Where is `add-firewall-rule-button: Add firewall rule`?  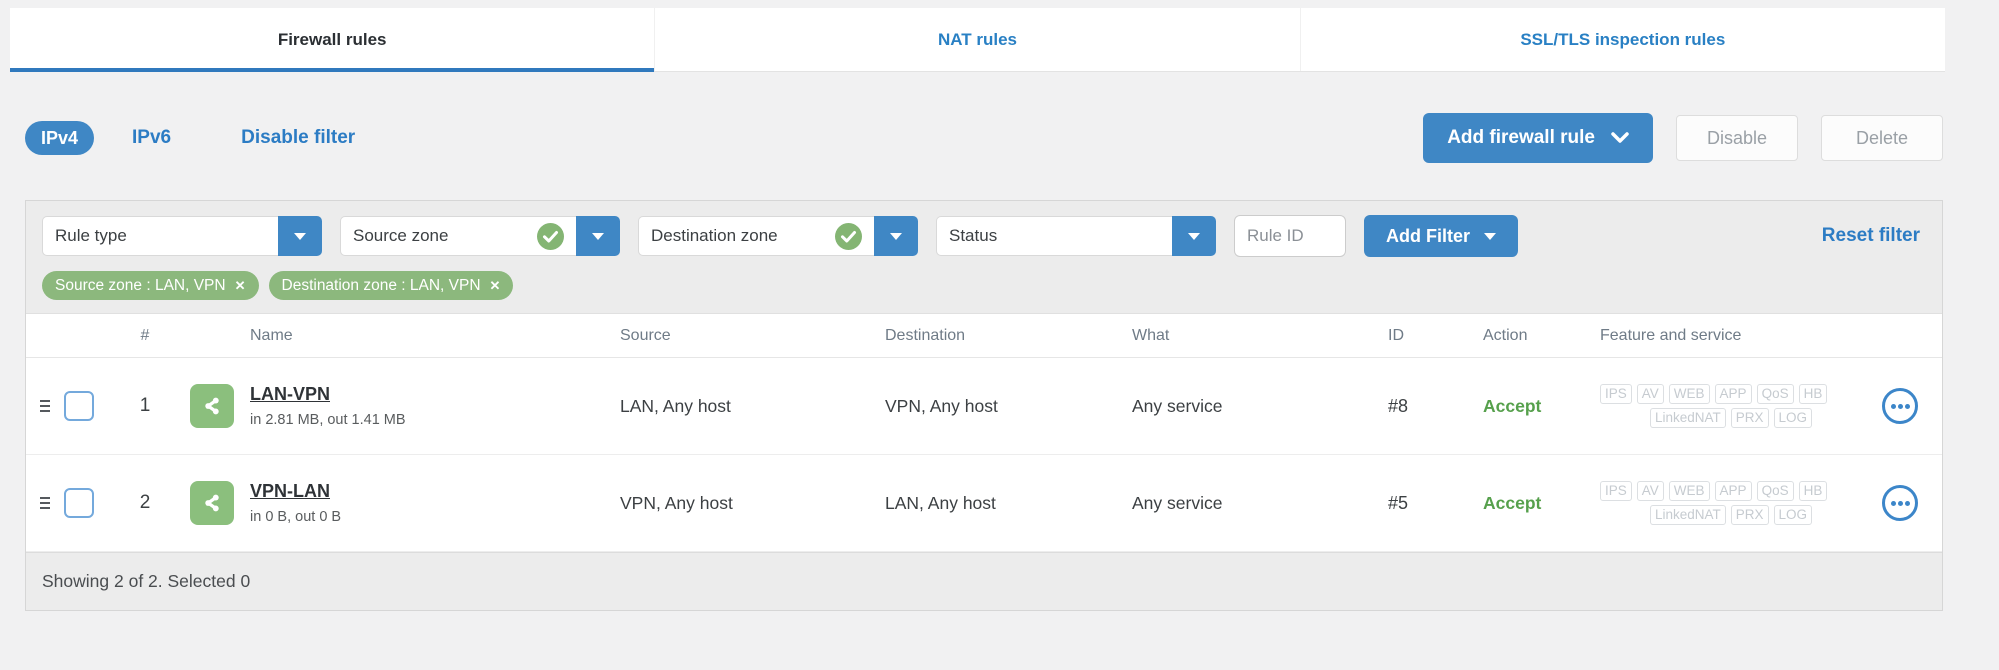
add-firewall-rule-button: Add firewall rule is located at coordinates (1538, 138).